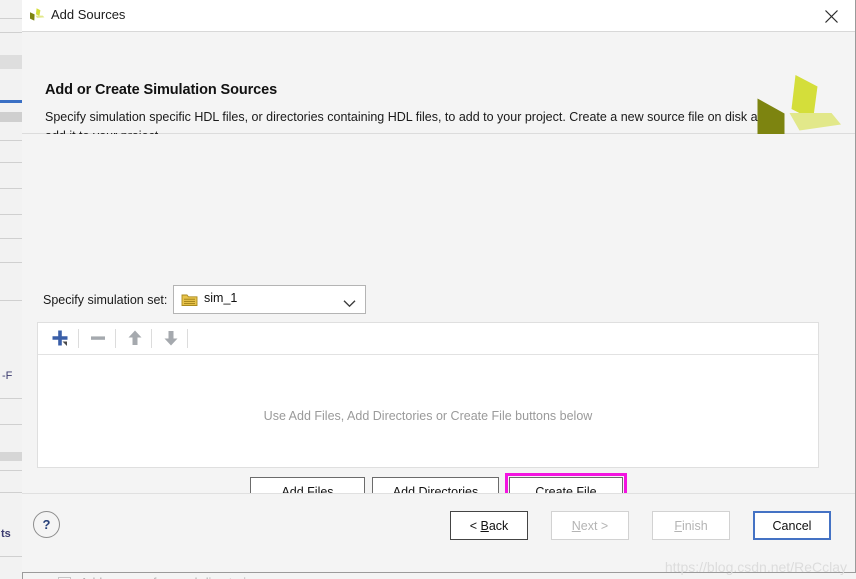 Image resolution: width=856 pixels, height=579 pixels. Describe the element at coordinates (221, 298) in the screenshot. I see `simulation-set-value: sim_1` at that location.